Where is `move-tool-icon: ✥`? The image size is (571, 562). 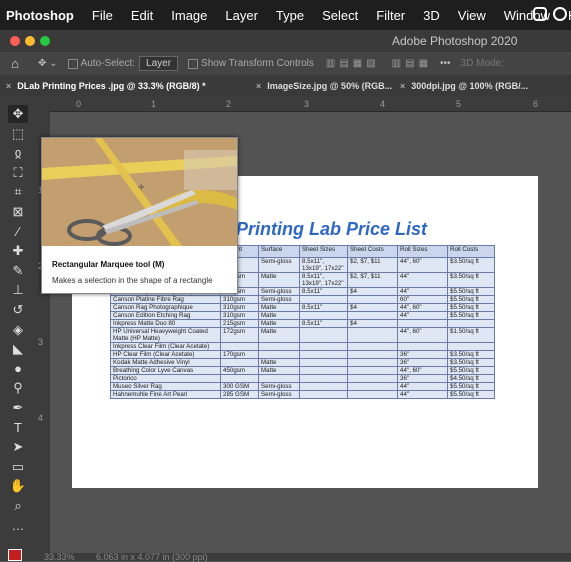
move-tool-icon: ✥ is located at coordinates (18, 114).